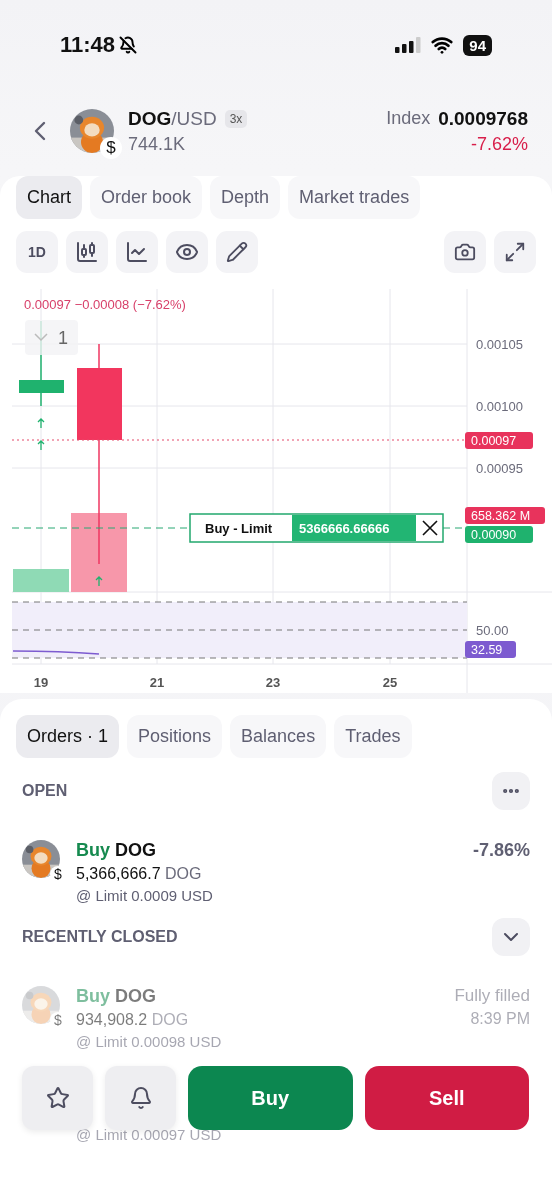 This screenshot has height=1200, width=552. Describe the element at coordinates (105, 304) in the screenshot. I see `chart-legend: 0.00097 −0.00008 (−7.62%)` at that location.